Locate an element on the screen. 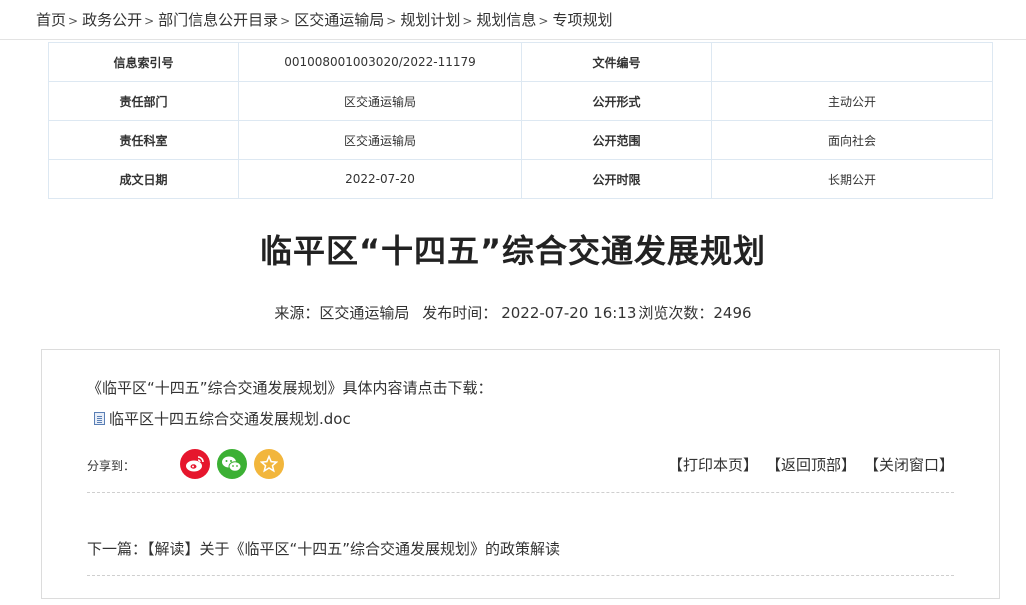 The width and height of the screenshot is (1026, 605). doc-file-icon is located at coordinates (99, 418).